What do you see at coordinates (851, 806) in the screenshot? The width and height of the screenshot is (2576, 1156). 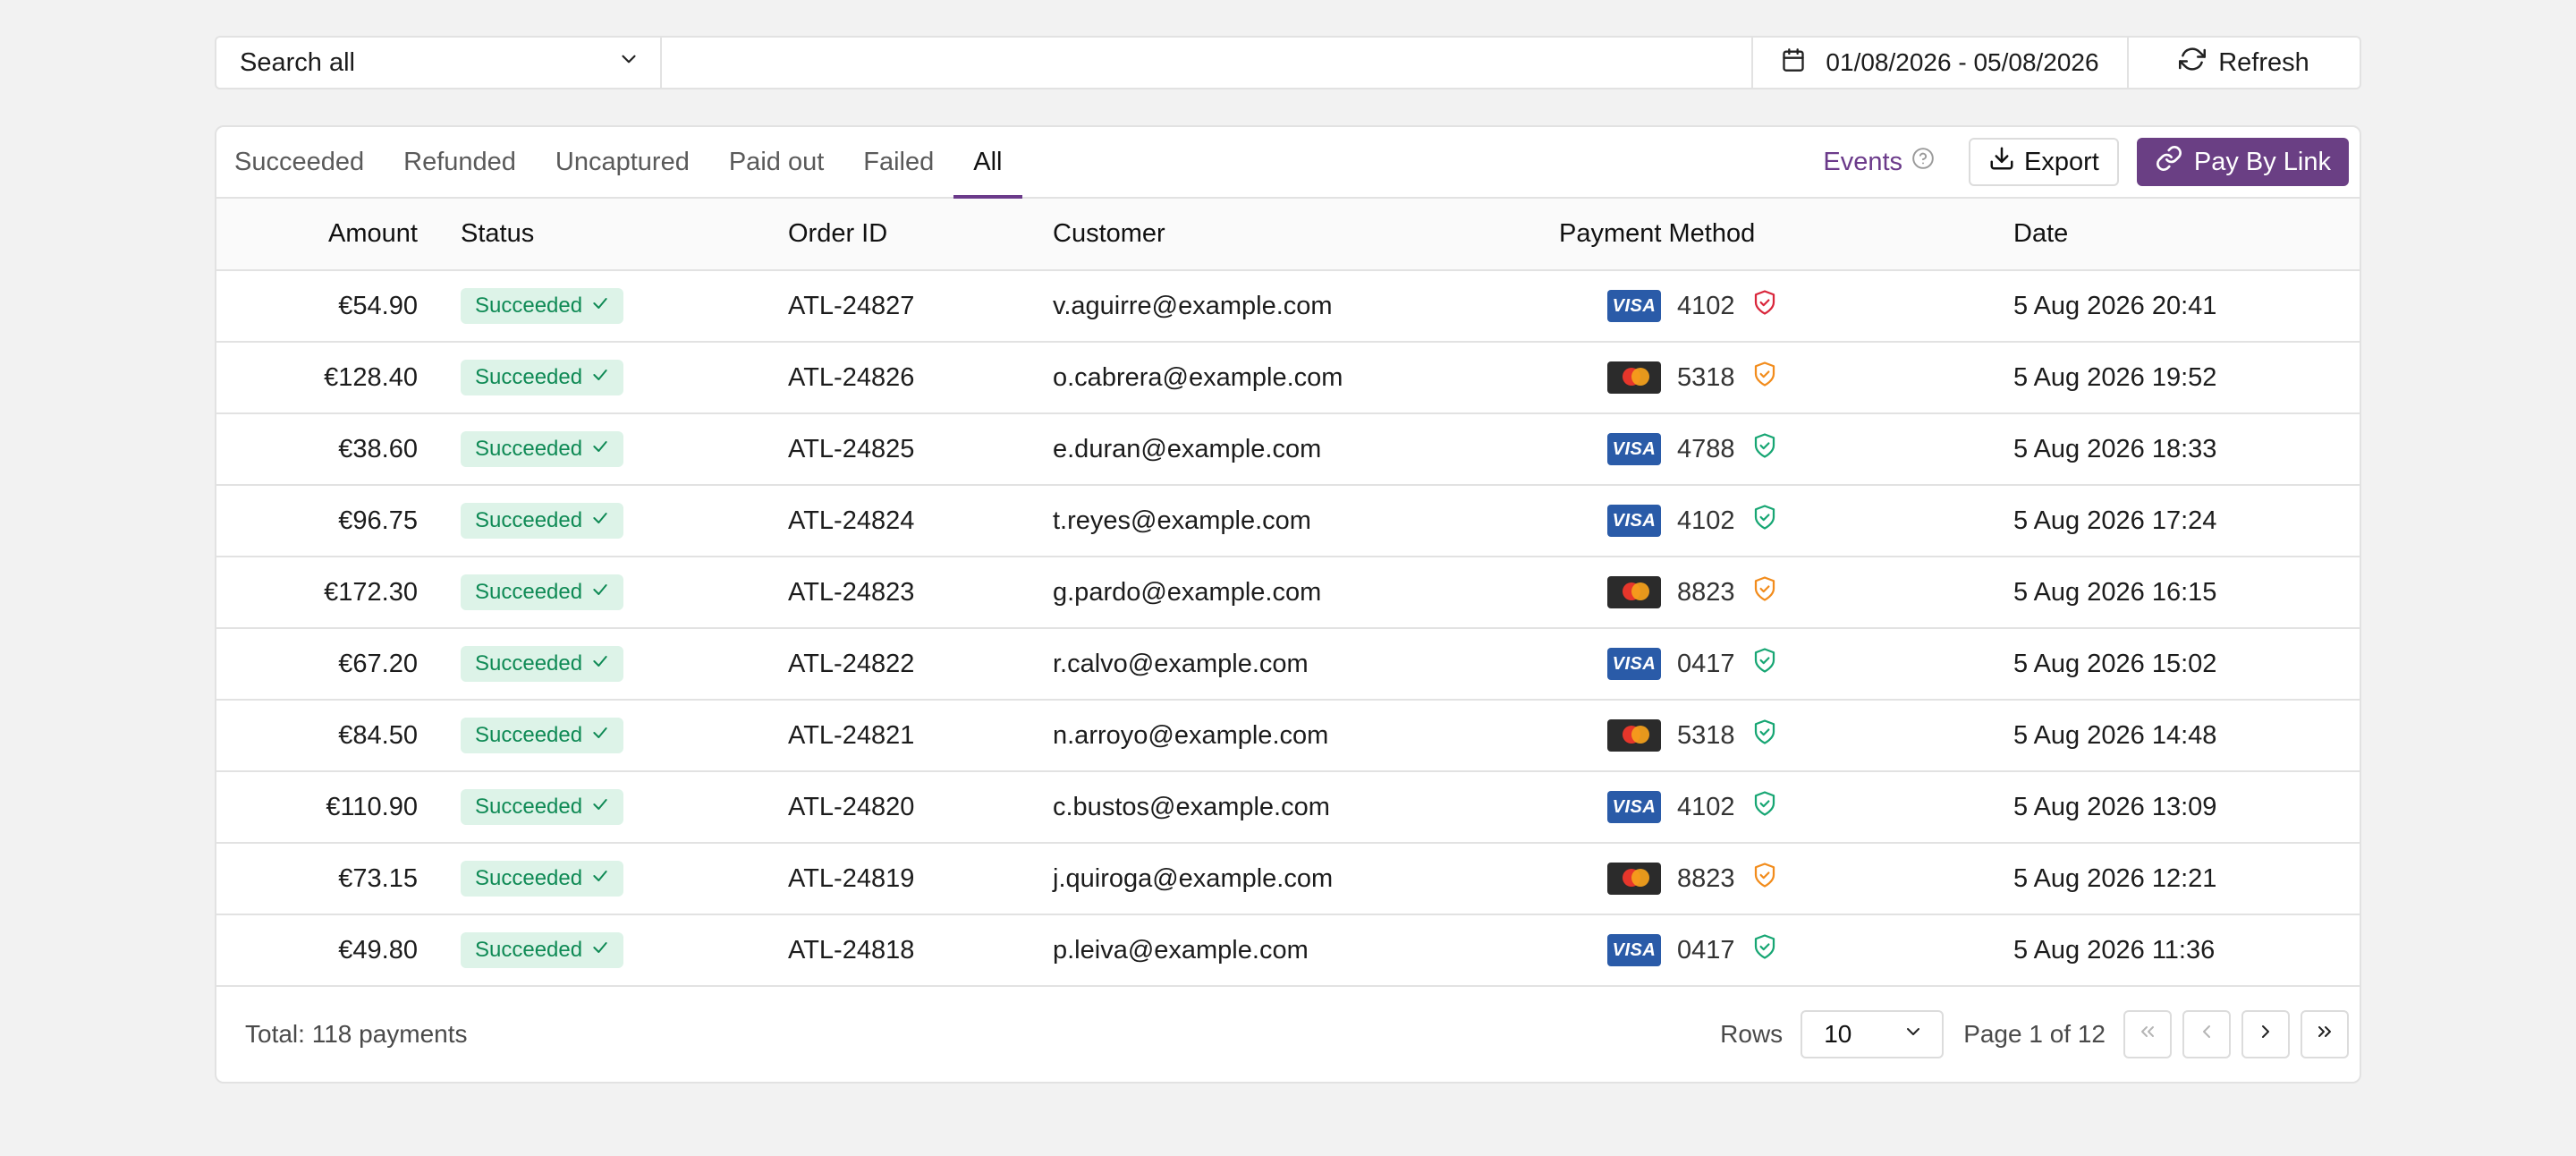 I see `order-id-cell: ATL-24820` at bounding box center [851, 806].